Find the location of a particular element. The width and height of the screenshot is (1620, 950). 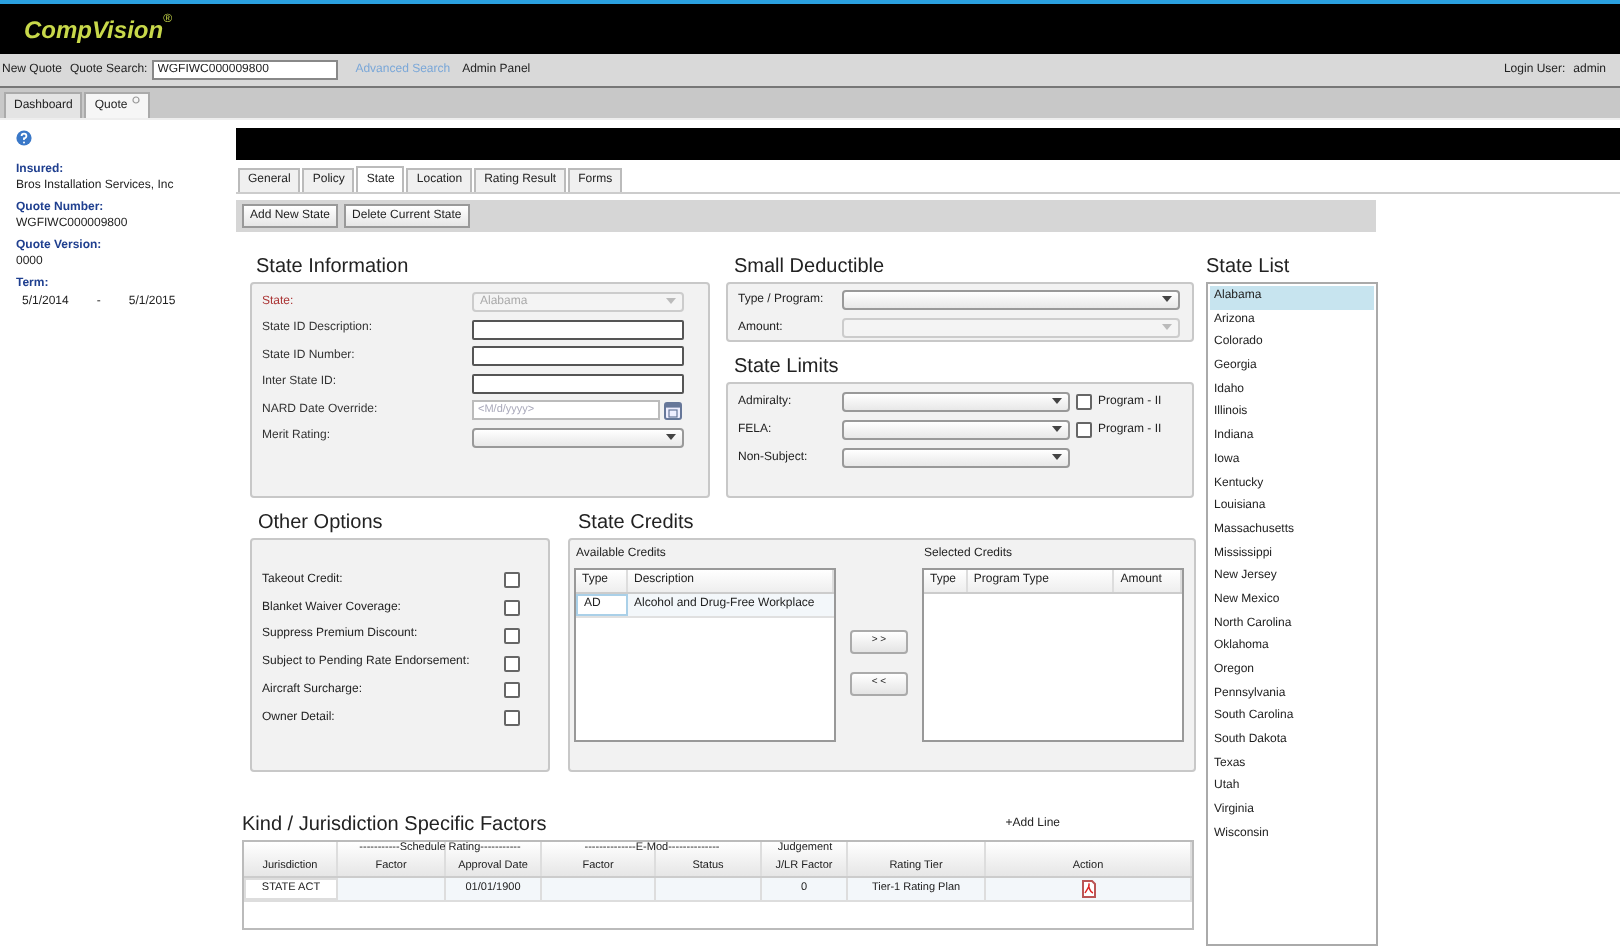

section-heading: State Credits is located at coordinates (636, 524).